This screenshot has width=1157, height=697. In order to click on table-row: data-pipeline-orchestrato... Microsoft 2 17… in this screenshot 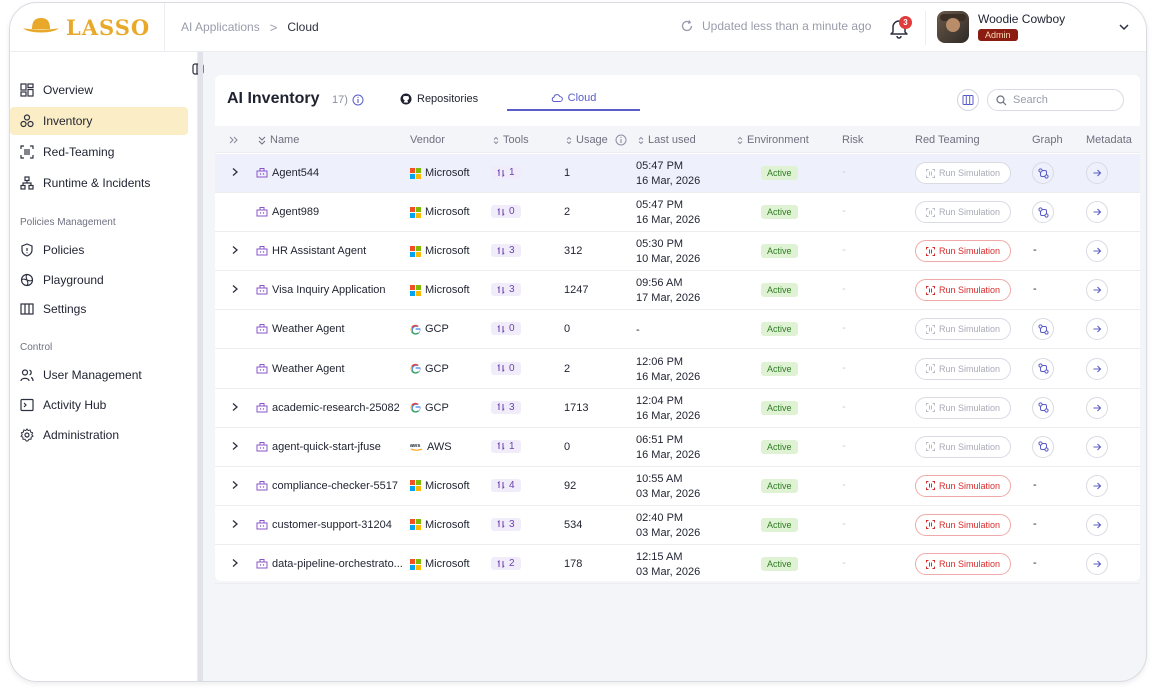, I will do `click(677, 564)`.